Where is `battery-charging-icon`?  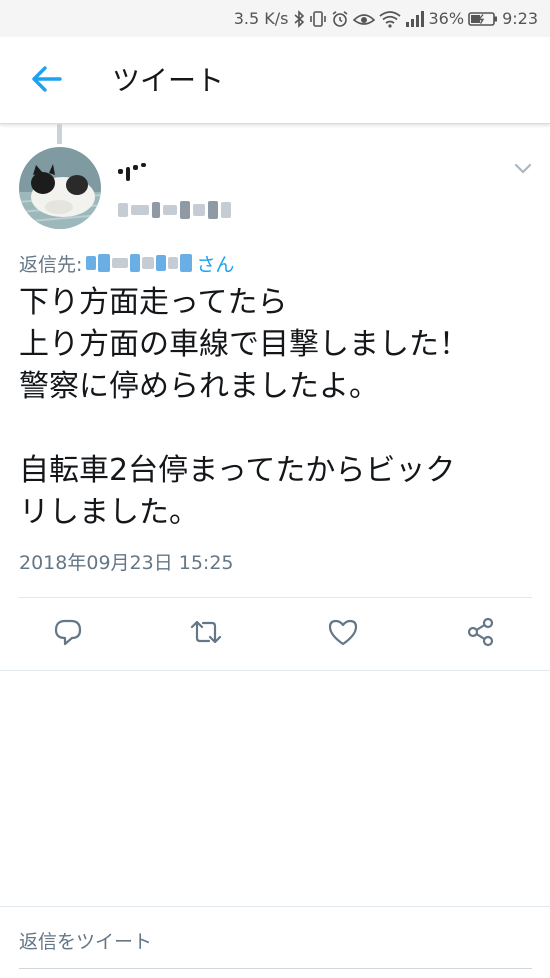 battery-charging-icon is located at coordinates (483, 19).